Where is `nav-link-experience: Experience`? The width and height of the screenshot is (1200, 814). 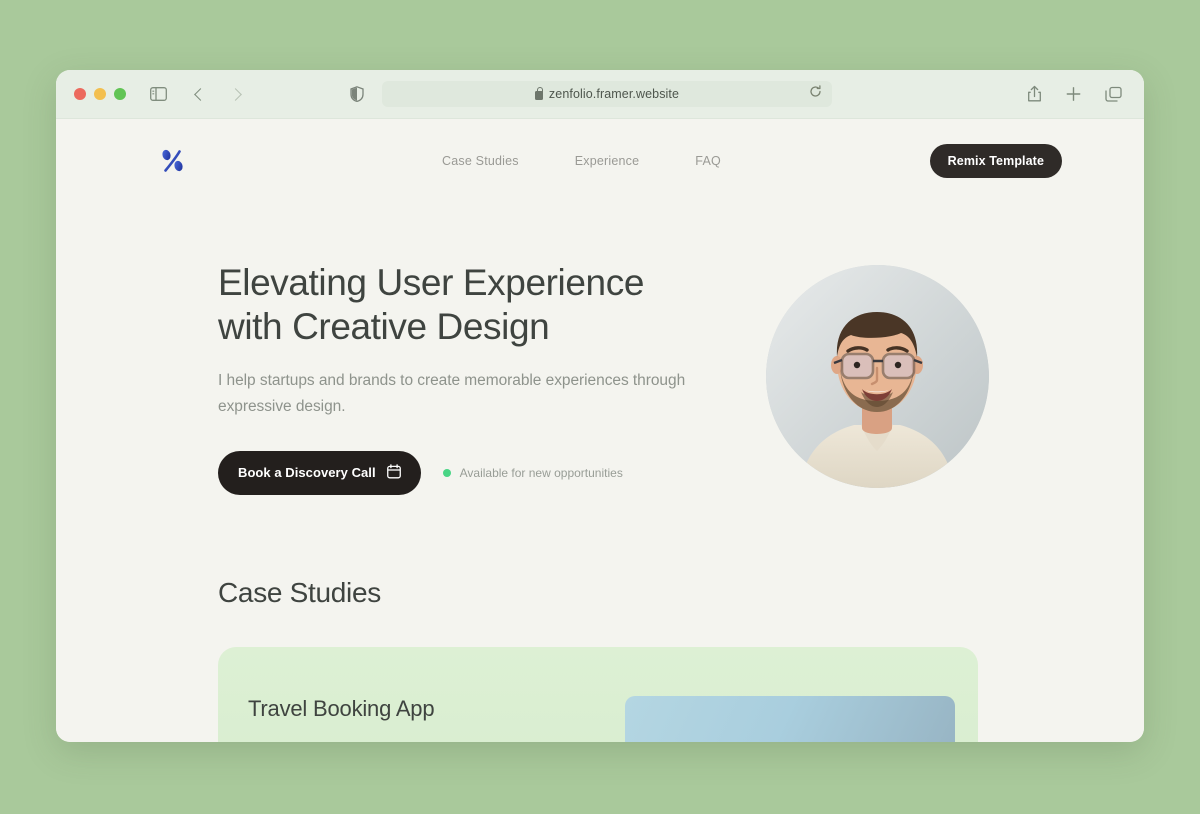 nav-link-experience: Experience is located at coordinates (607, 161).